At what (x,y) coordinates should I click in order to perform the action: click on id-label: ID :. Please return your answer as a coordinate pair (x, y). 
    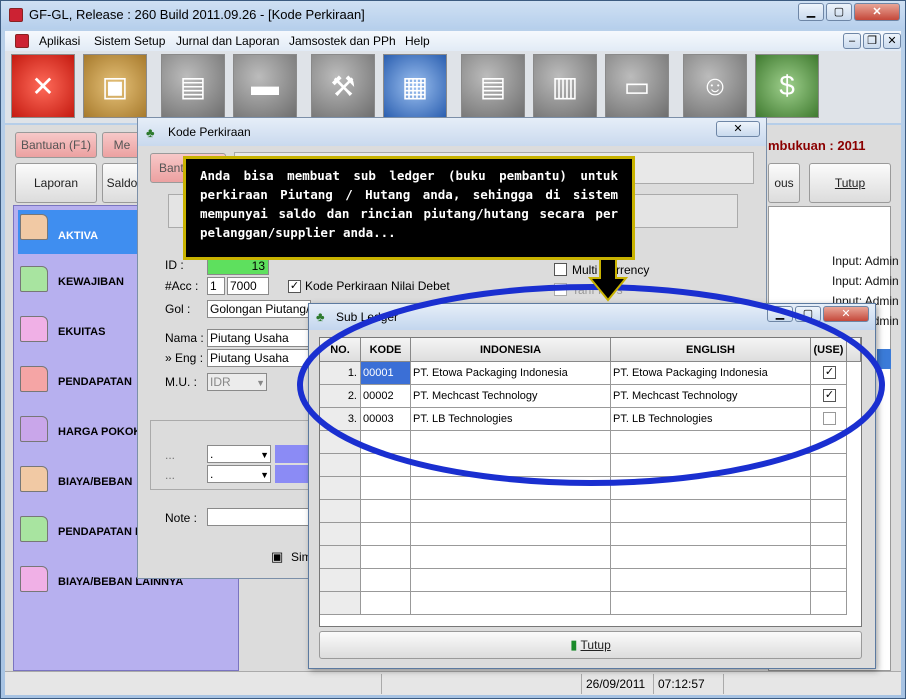
    Looking at the image, I should click on (174, 265).